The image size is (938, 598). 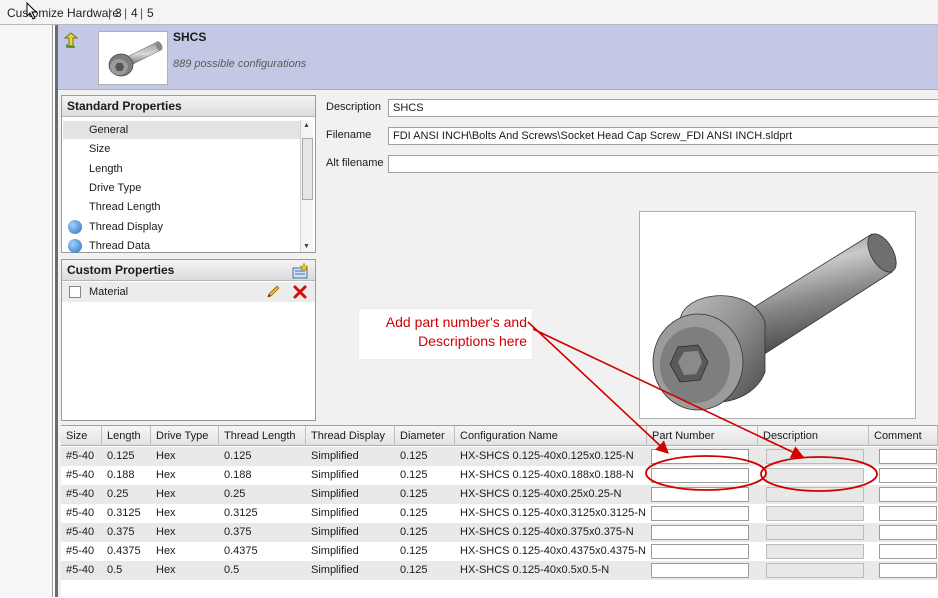 I want to click on tab-3: 3, so click(x=118, y=13).